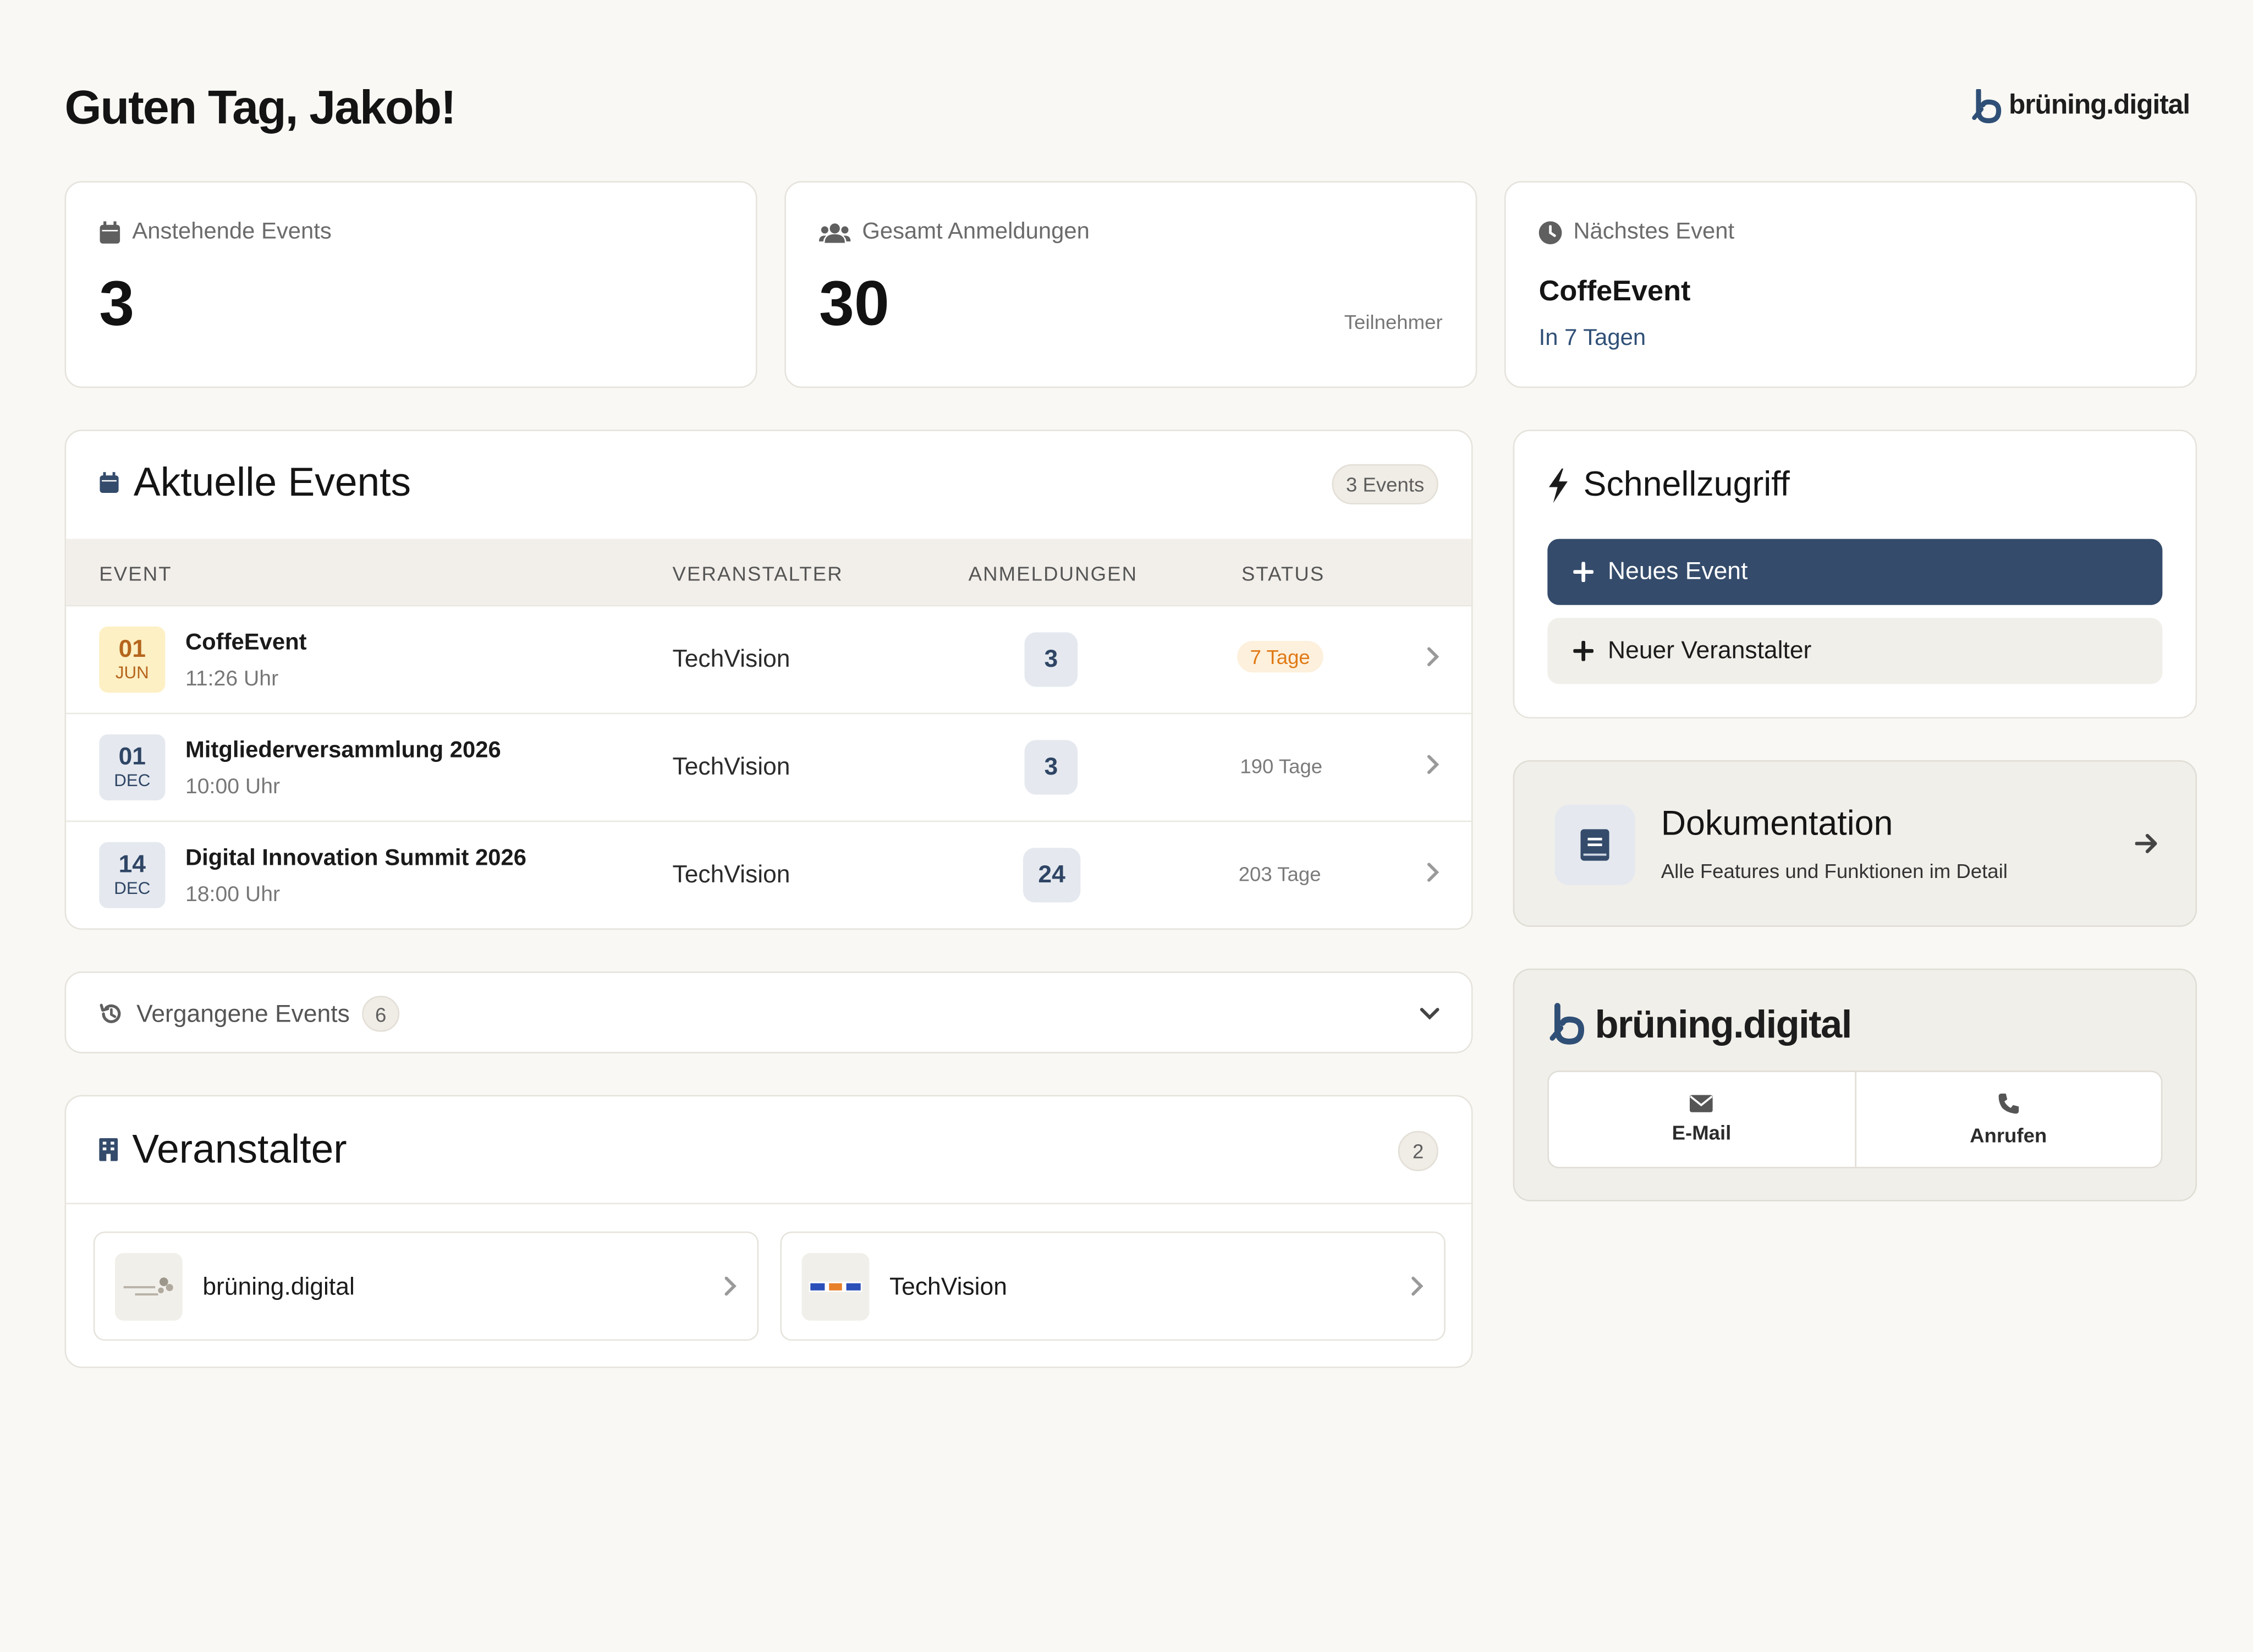  I want to click on past-events-toggle: Vergangene Events 6, so click(768, 1012).